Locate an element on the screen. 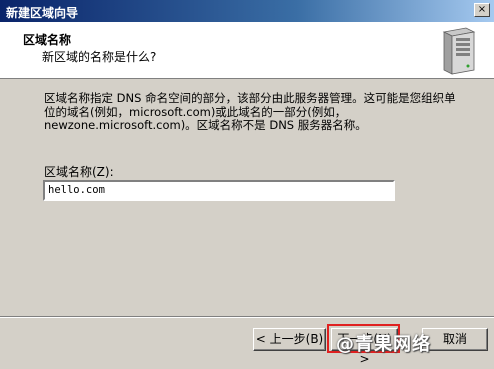  window-title: 新建区域向导 is located at coordinates (42, 13).